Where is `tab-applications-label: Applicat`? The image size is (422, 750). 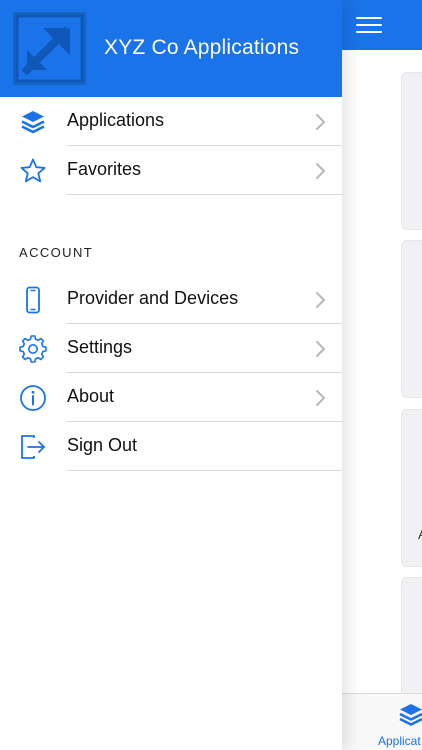
tab-applications-label: Applicat is located at coordinates (399, 741).